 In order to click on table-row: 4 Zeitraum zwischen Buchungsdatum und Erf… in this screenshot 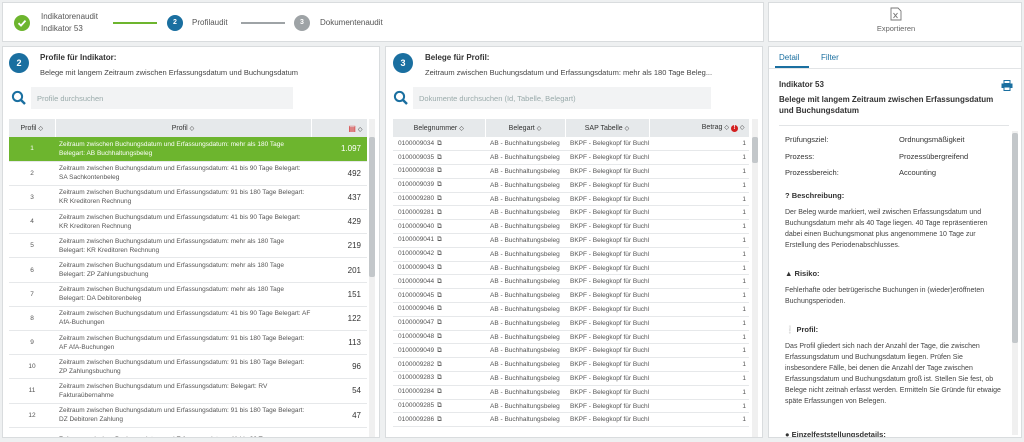, I will do `click(188, 222)`.